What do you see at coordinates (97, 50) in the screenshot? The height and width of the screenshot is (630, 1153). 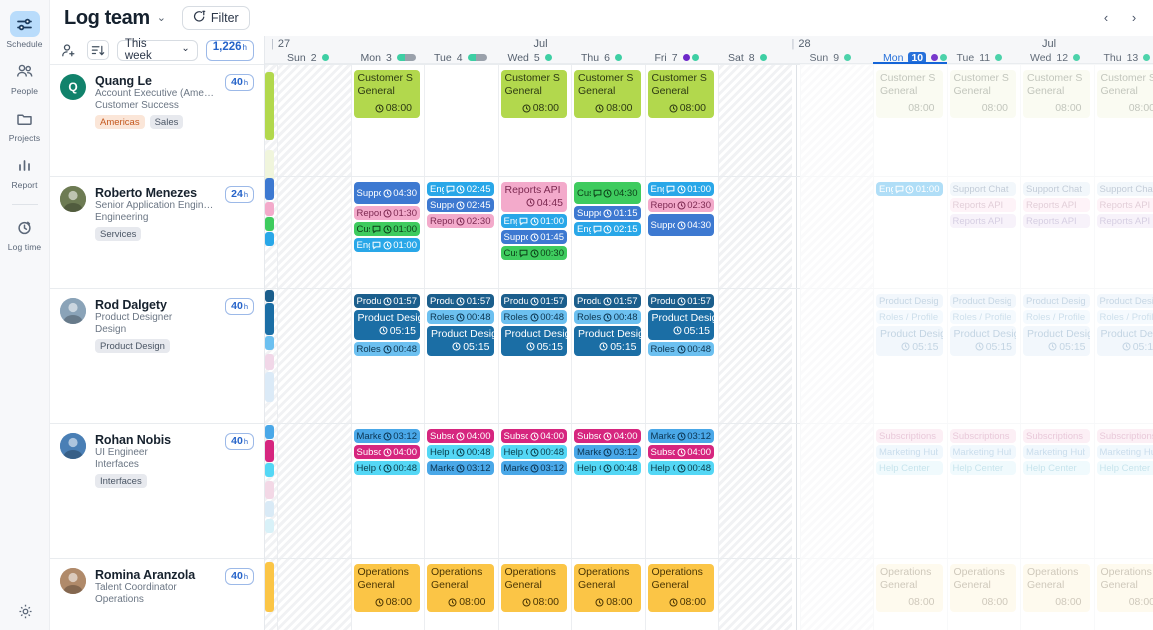 I see `sort-icon` at bounding box center [97, 50].